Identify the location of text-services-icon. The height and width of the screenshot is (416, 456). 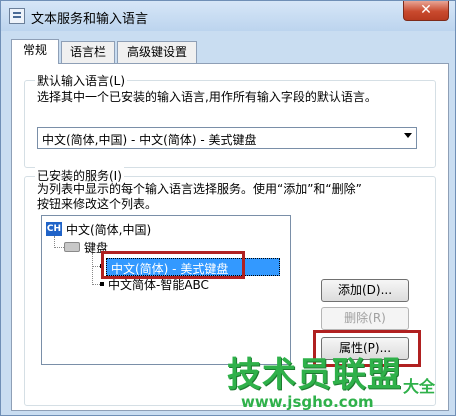
(17, 16).